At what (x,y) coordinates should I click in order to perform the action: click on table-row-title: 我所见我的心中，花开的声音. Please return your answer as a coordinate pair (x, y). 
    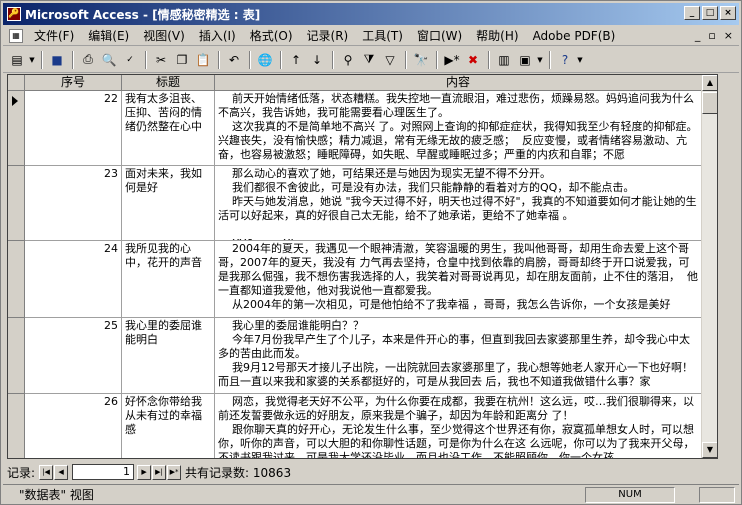
    Looking at the image, I should click on (168, 279).